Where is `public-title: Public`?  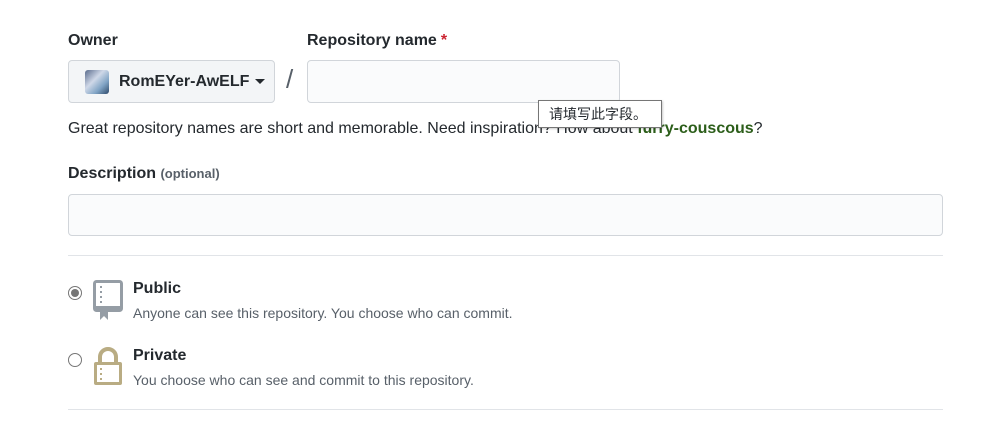 public-title: Public is located at coordinates (157, 288).